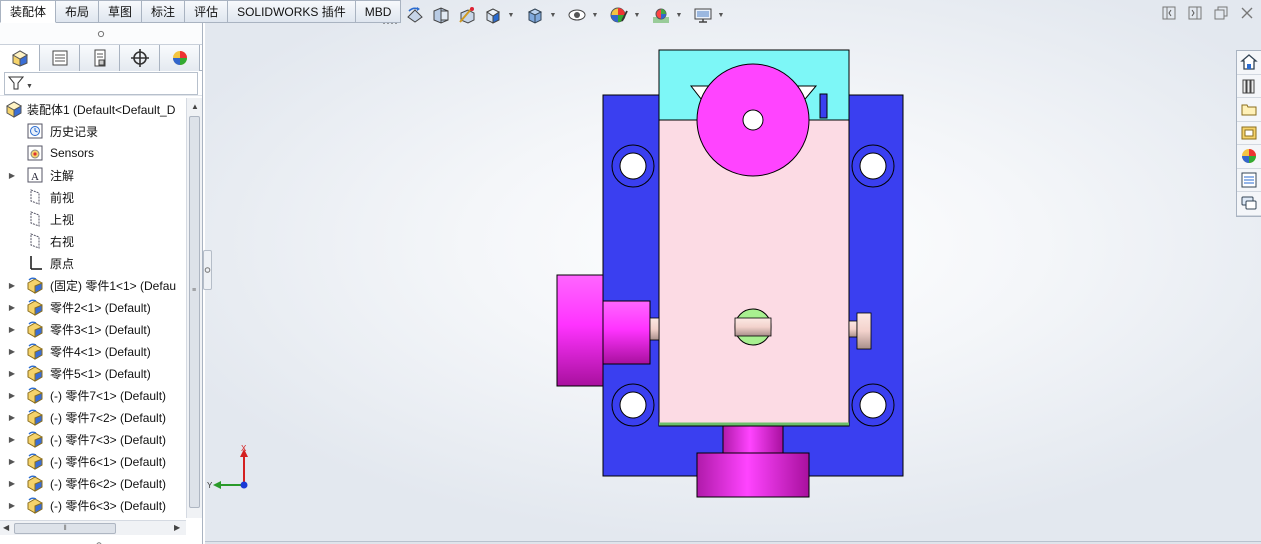  What do you see at coordinates (753, 327) in the screenshot?
I see `center-pin` at bounding box center [753, 327].